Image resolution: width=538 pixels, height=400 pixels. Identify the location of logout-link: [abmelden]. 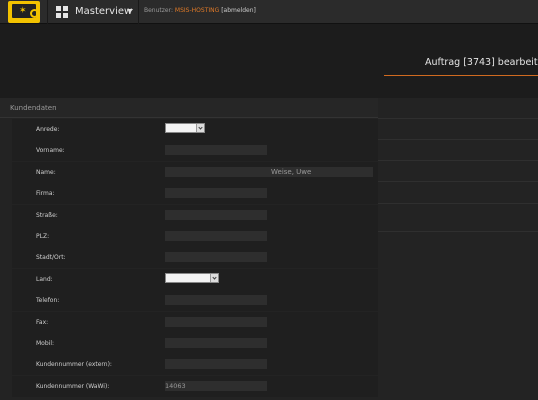
(238, 10).